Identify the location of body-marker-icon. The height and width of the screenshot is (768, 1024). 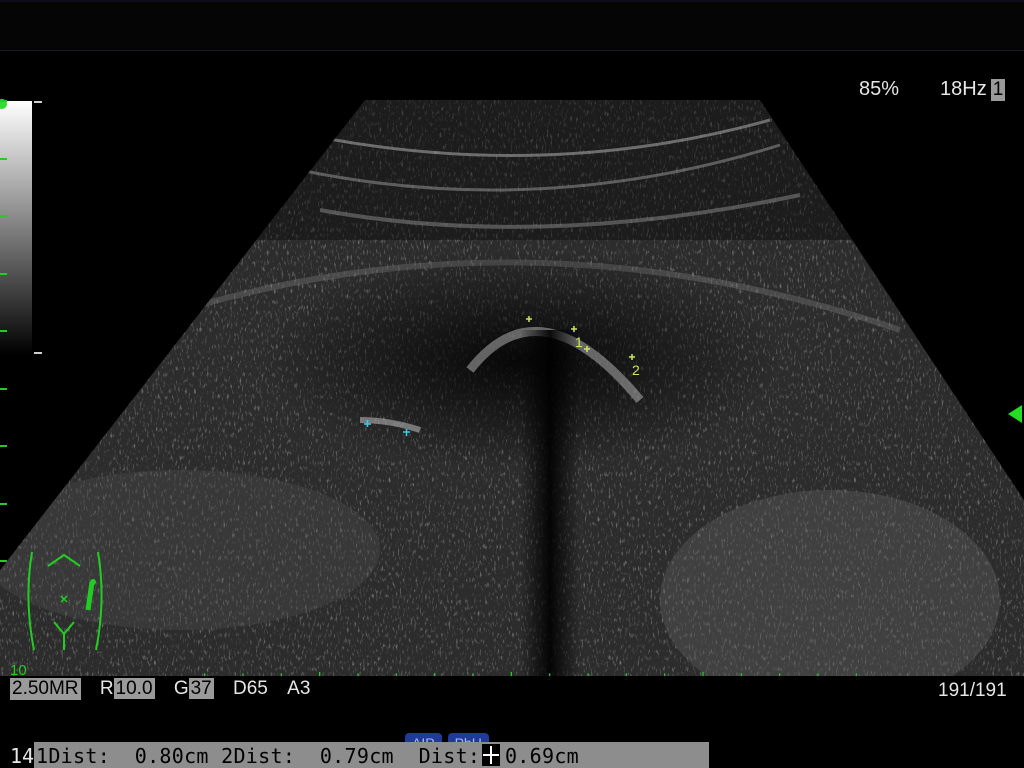
(65, 603).